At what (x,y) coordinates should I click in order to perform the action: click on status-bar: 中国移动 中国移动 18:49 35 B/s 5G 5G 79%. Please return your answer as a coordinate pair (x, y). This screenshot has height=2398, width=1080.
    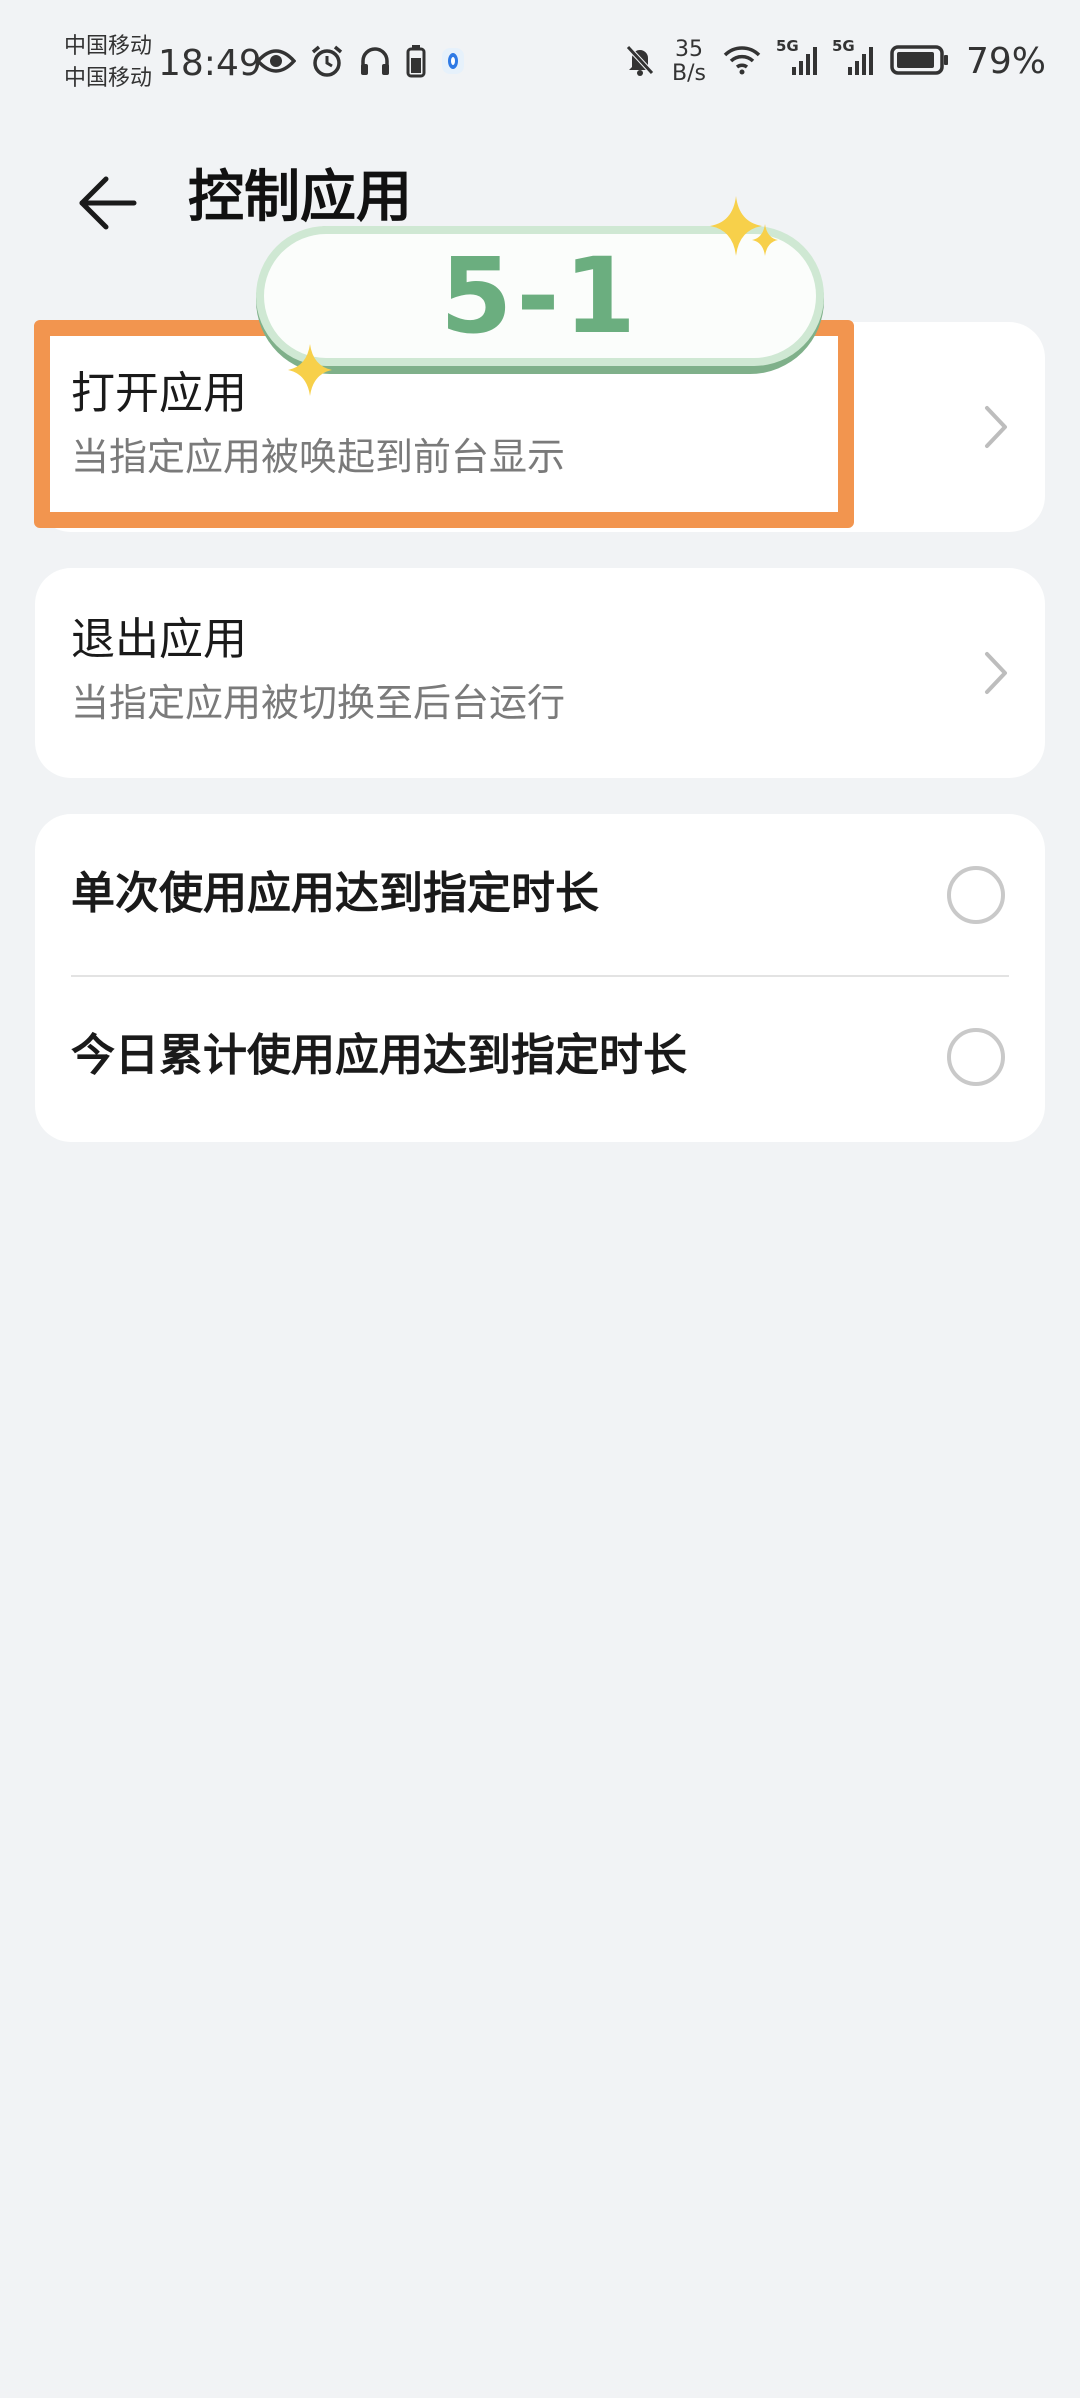
    Looking at the image, I should click on (540, 60).